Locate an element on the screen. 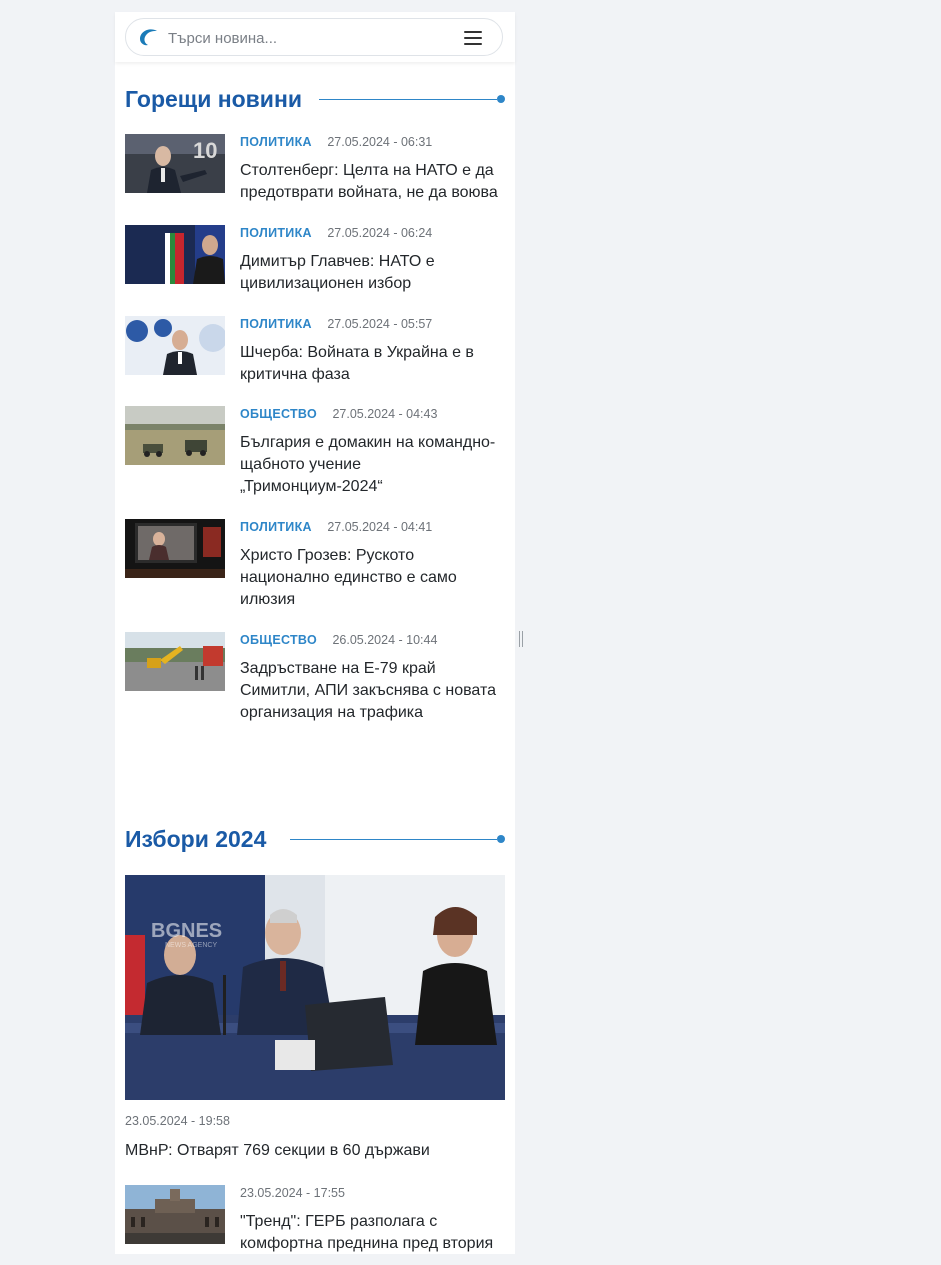 The image size is (941, 1265). news-meta: ПОЛИТИКА 27.05.2024 - 06:31 is located at coordinates (336, 142).